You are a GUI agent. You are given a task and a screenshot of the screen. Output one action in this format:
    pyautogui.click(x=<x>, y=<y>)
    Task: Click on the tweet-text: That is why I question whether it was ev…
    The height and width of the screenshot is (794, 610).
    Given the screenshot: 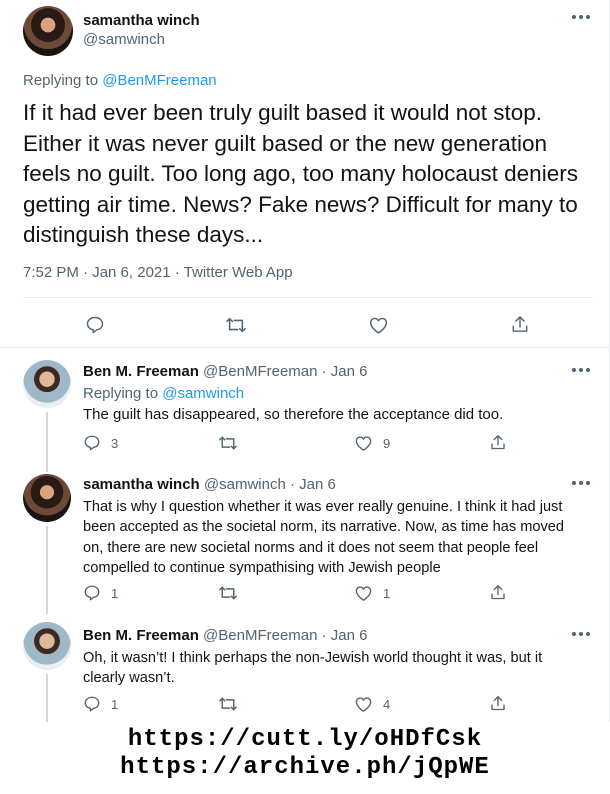 What is the action you would take?
    pyautogui.click(x=324, y=538)
    